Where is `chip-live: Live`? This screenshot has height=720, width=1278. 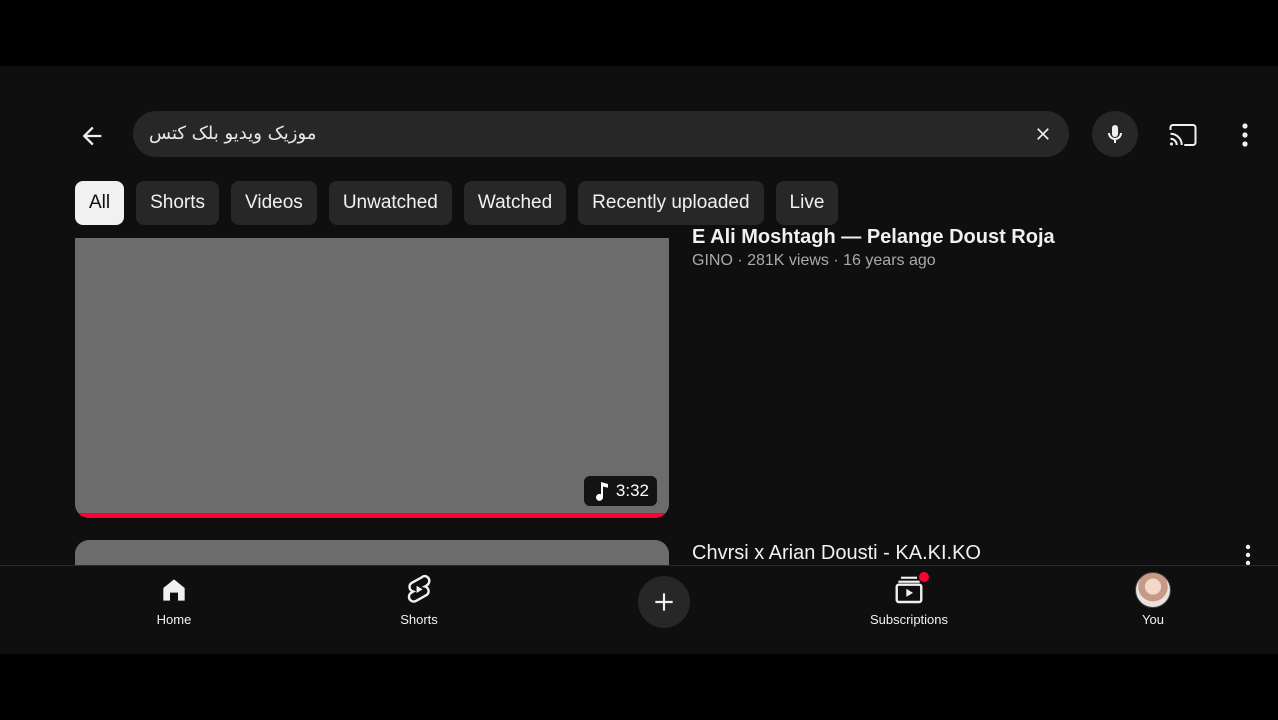
chip-live: Live is located at coordinates (807, 203).